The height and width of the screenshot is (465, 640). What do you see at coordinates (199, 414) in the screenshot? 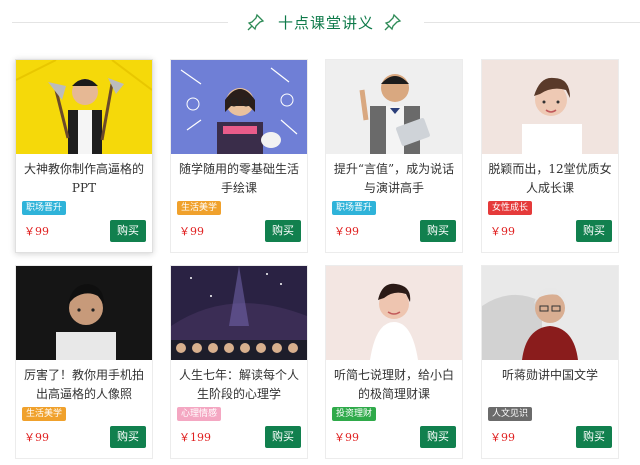
I see `category-tag: 心理情感` at bounding box center [199, 414].